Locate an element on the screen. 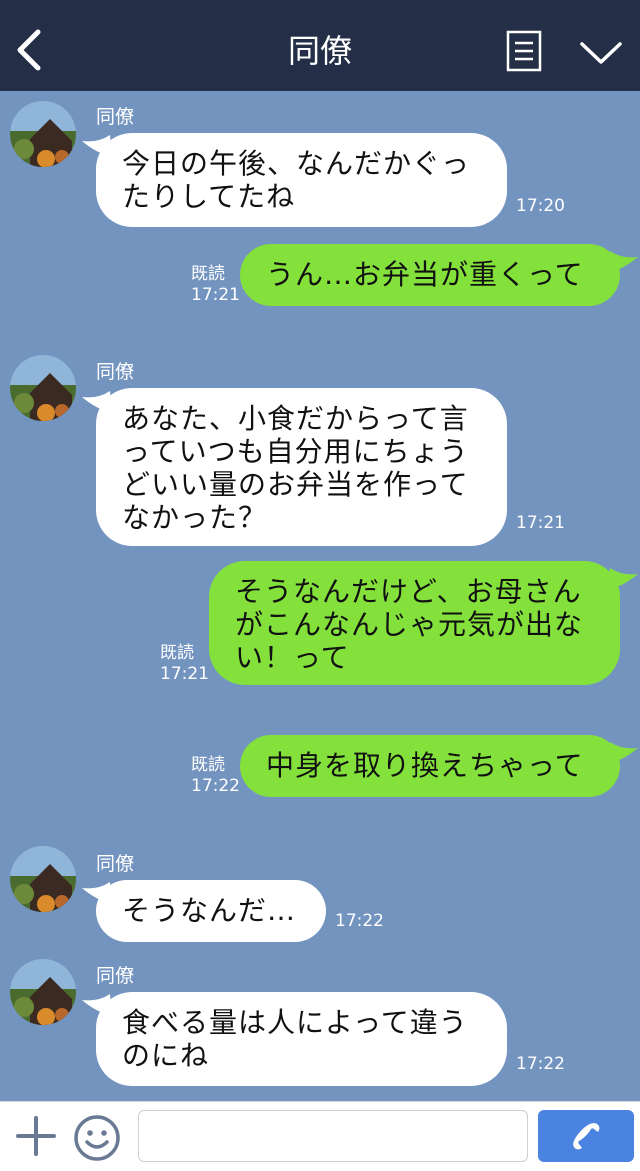 This screenshot has width=640, height=1171. message-line: そうなんだけど、お母さん is located at coordinates (408, 591).